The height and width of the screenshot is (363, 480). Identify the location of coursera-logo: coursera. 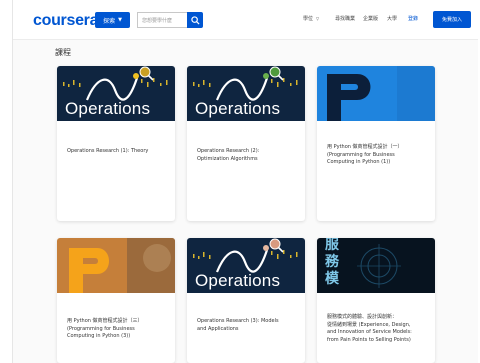
(66, 21).